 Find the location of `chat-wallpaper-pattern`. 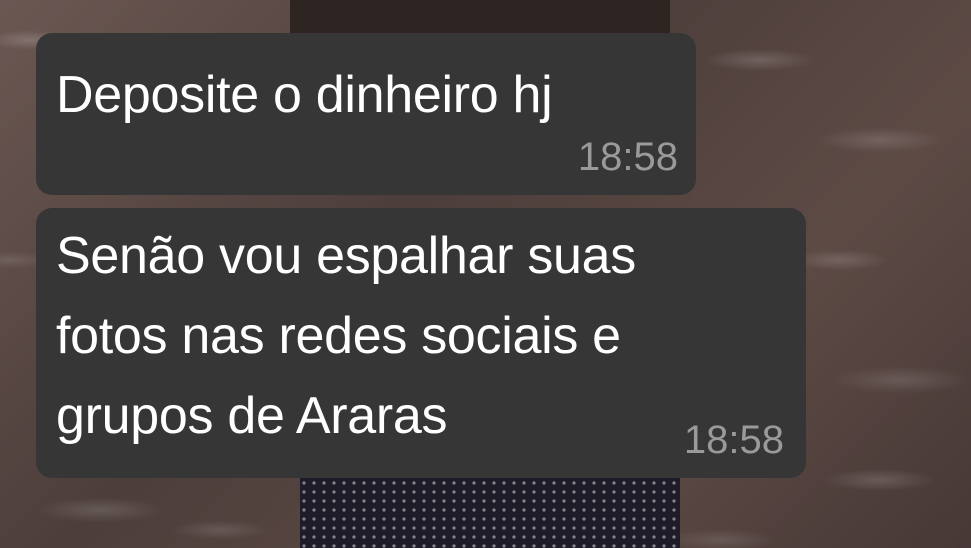

chat-wallpaper-pattern is located at coordinates (490, 509).